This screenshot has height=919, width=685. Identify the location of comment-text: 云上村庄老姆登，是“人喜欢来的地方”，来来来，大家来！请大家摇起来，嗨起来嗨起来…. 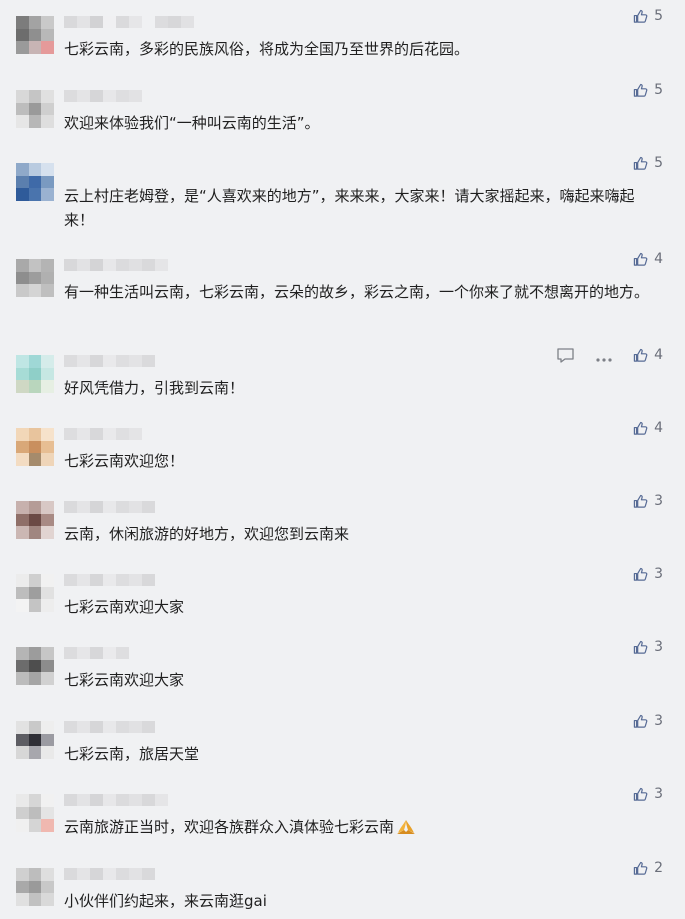
(349, 208).